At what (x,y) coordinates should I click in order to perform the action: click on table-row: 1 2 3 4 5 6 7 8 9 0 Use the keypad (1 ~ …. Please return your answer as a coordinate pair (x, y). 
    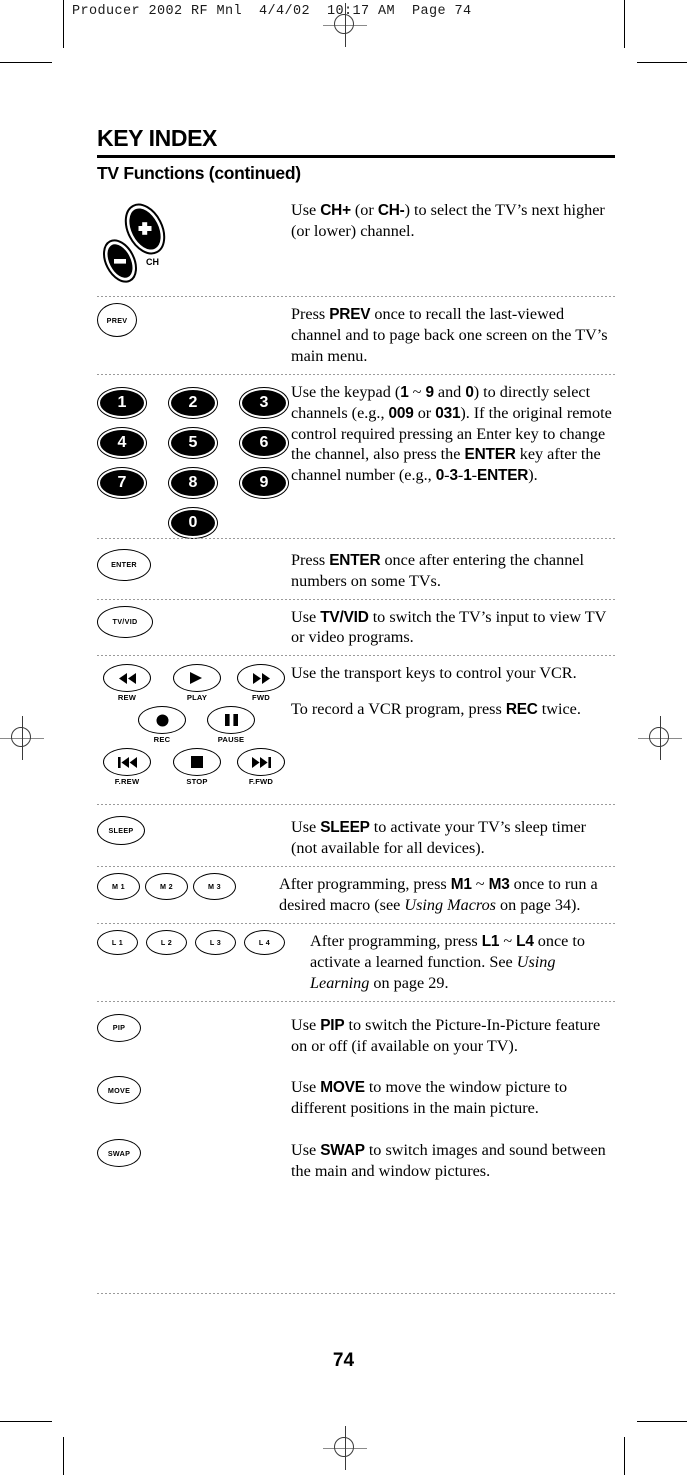
    Looking at the image, I should click on (356, 456).